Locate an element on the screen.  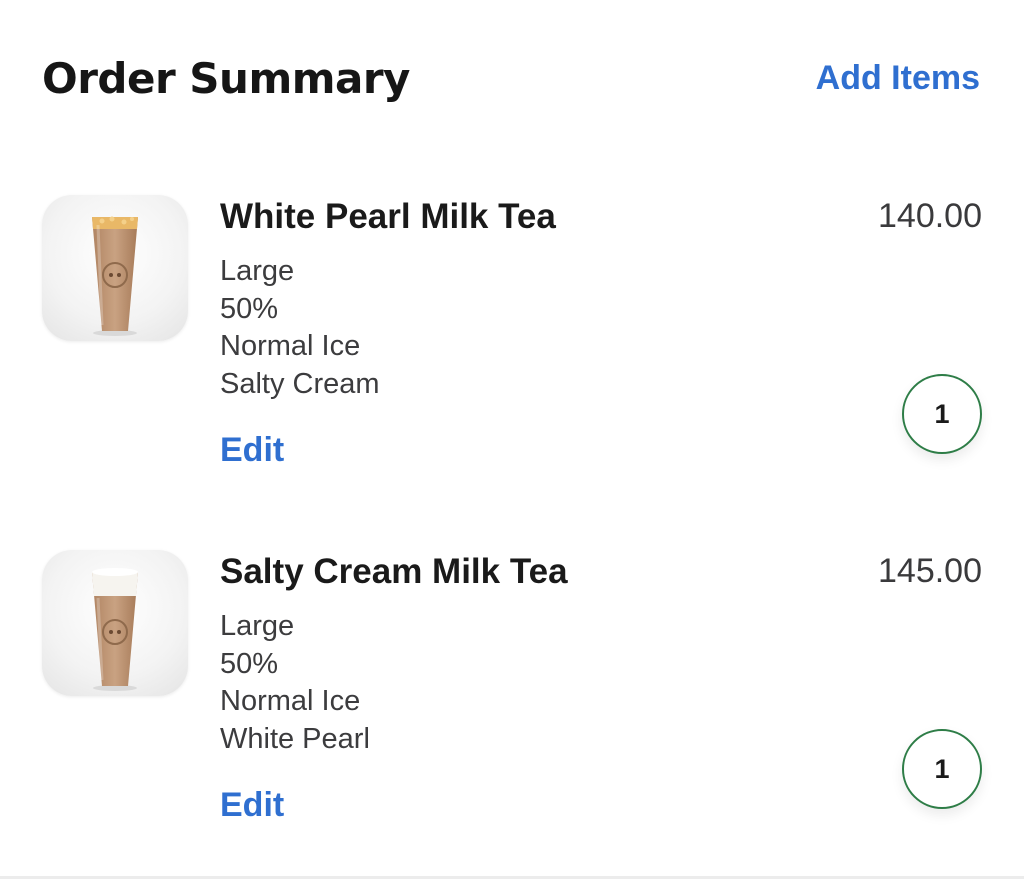
item-options: Large 50% Normal Ice Salty Cream is located at coordinates (300, 328).